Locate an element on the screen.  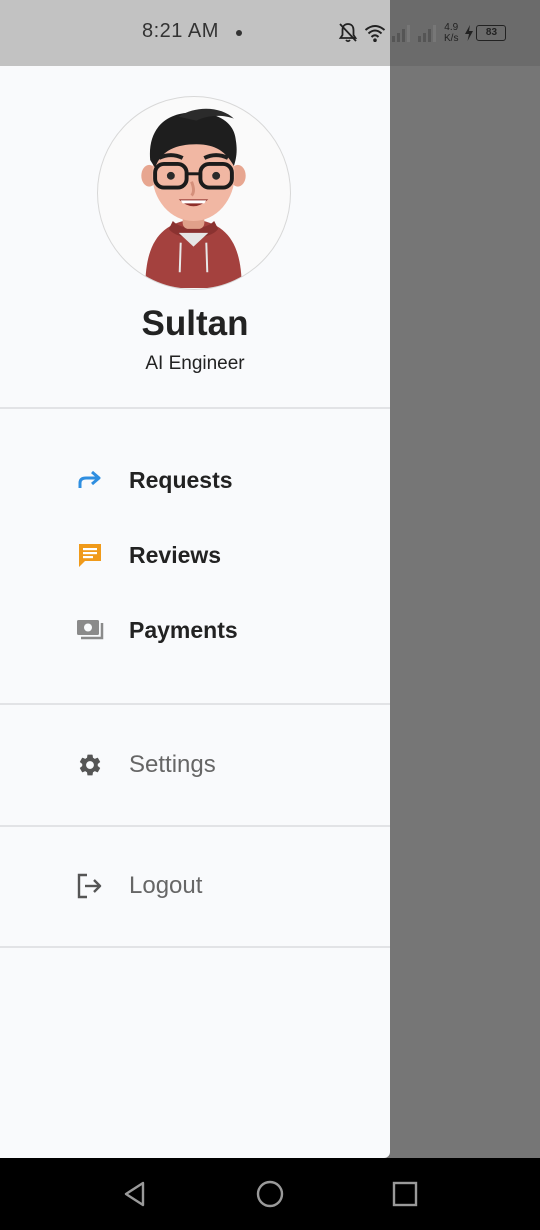
payments-icon is located at coordinates (90, 630).